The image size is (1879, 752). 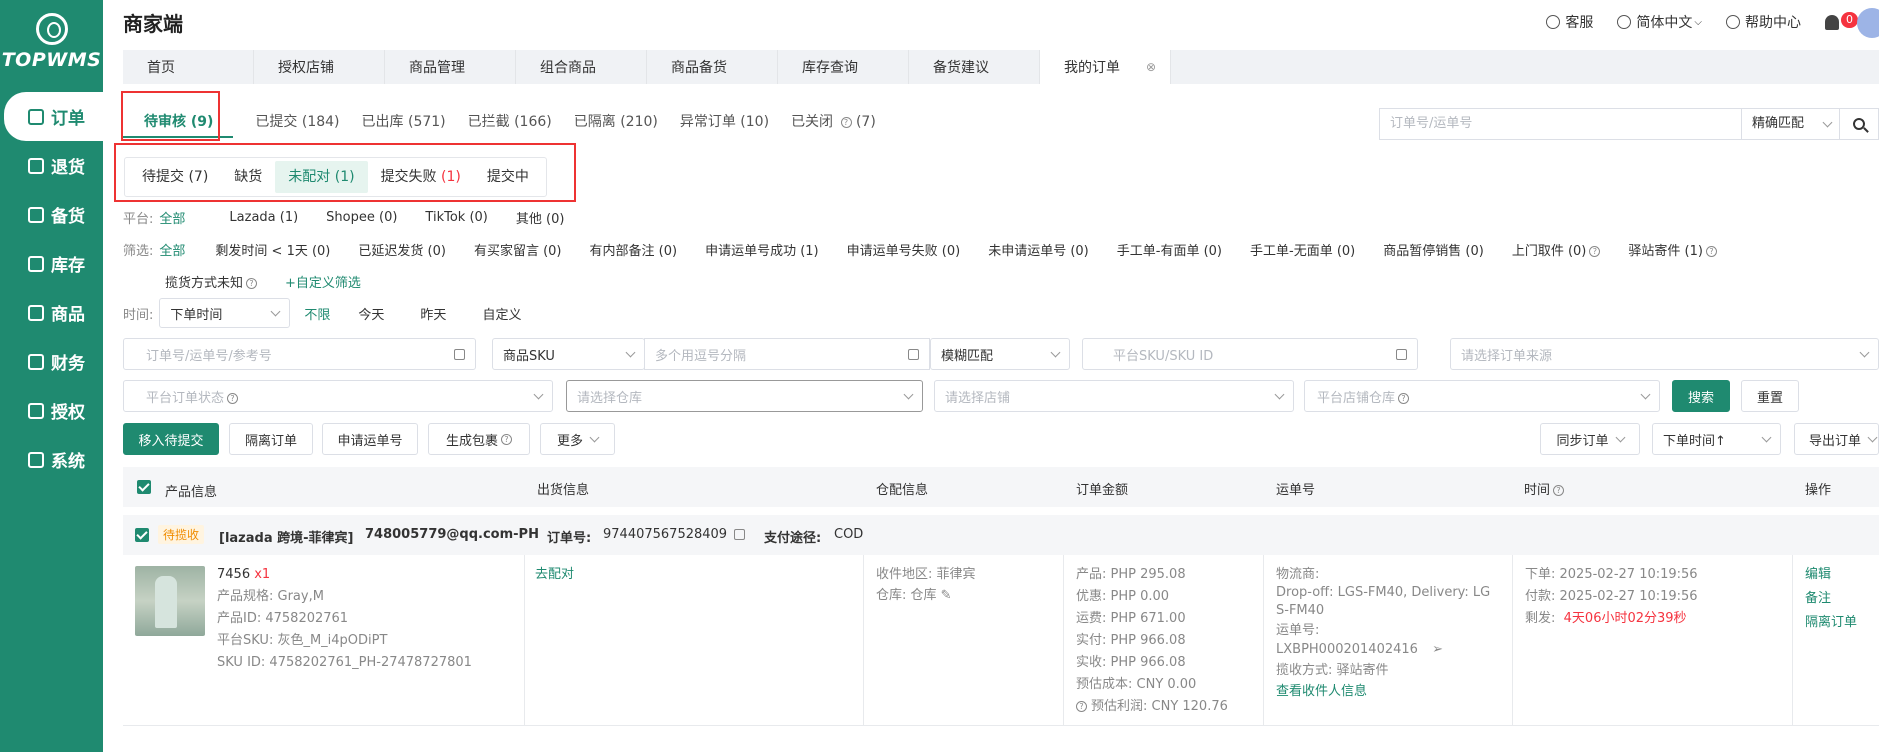 What do you see at coordinates (144, 487) in the screenshot?
I see `select-all-checkbox` at bounding box center [144, 487].